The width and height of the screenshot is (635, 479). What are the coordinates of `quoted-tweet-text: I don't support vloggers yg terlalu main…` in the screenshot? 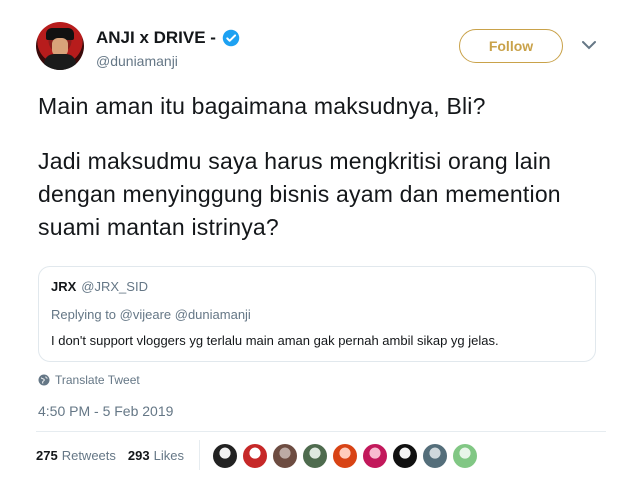 It's located at (275, 340).